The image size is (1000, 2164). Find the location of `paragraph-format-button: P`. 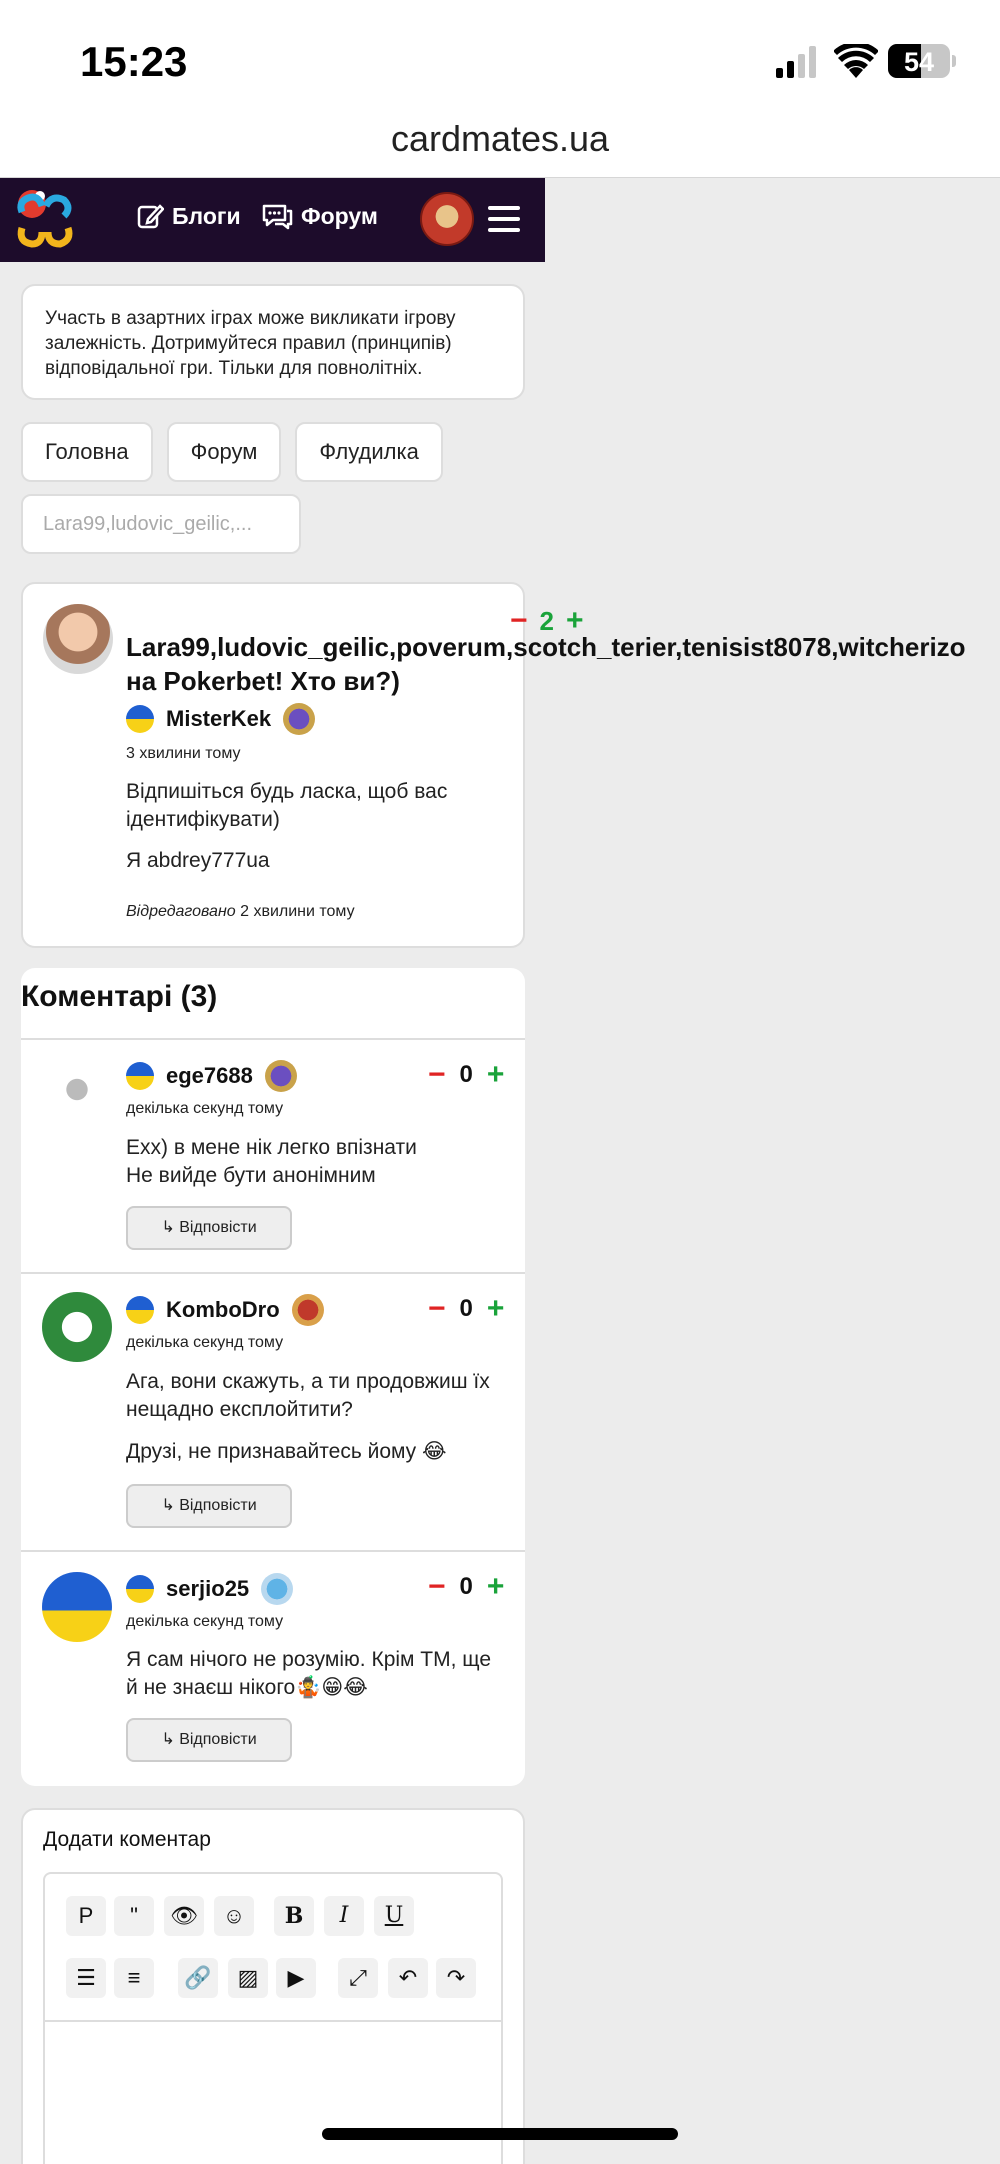

paragraph-format-button: P is located at coordinates (86, 1916).